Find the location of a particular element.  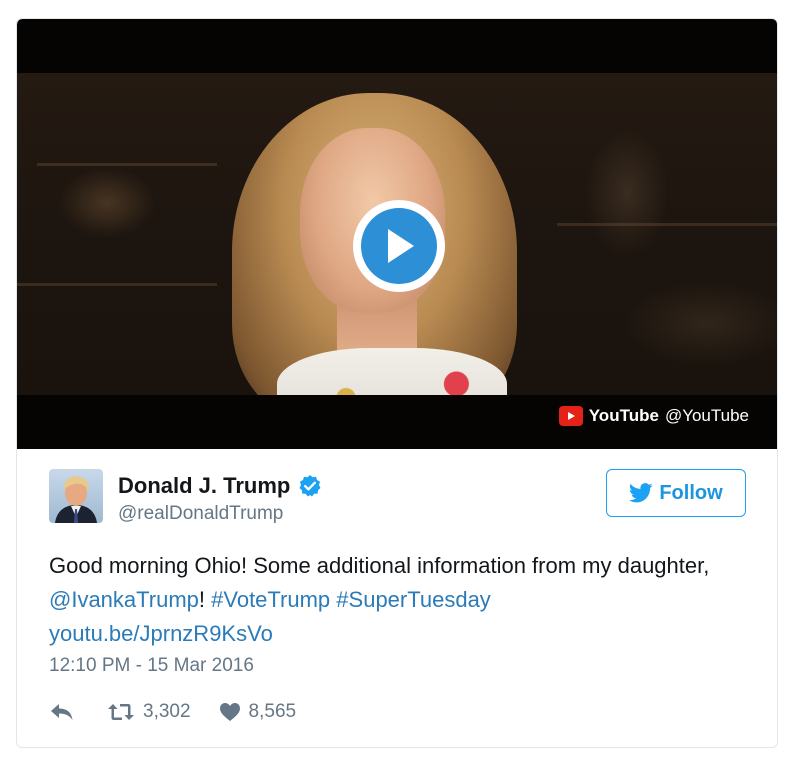

tweet-actions: 3,302 8,565 is located at coordinates (172, 712).